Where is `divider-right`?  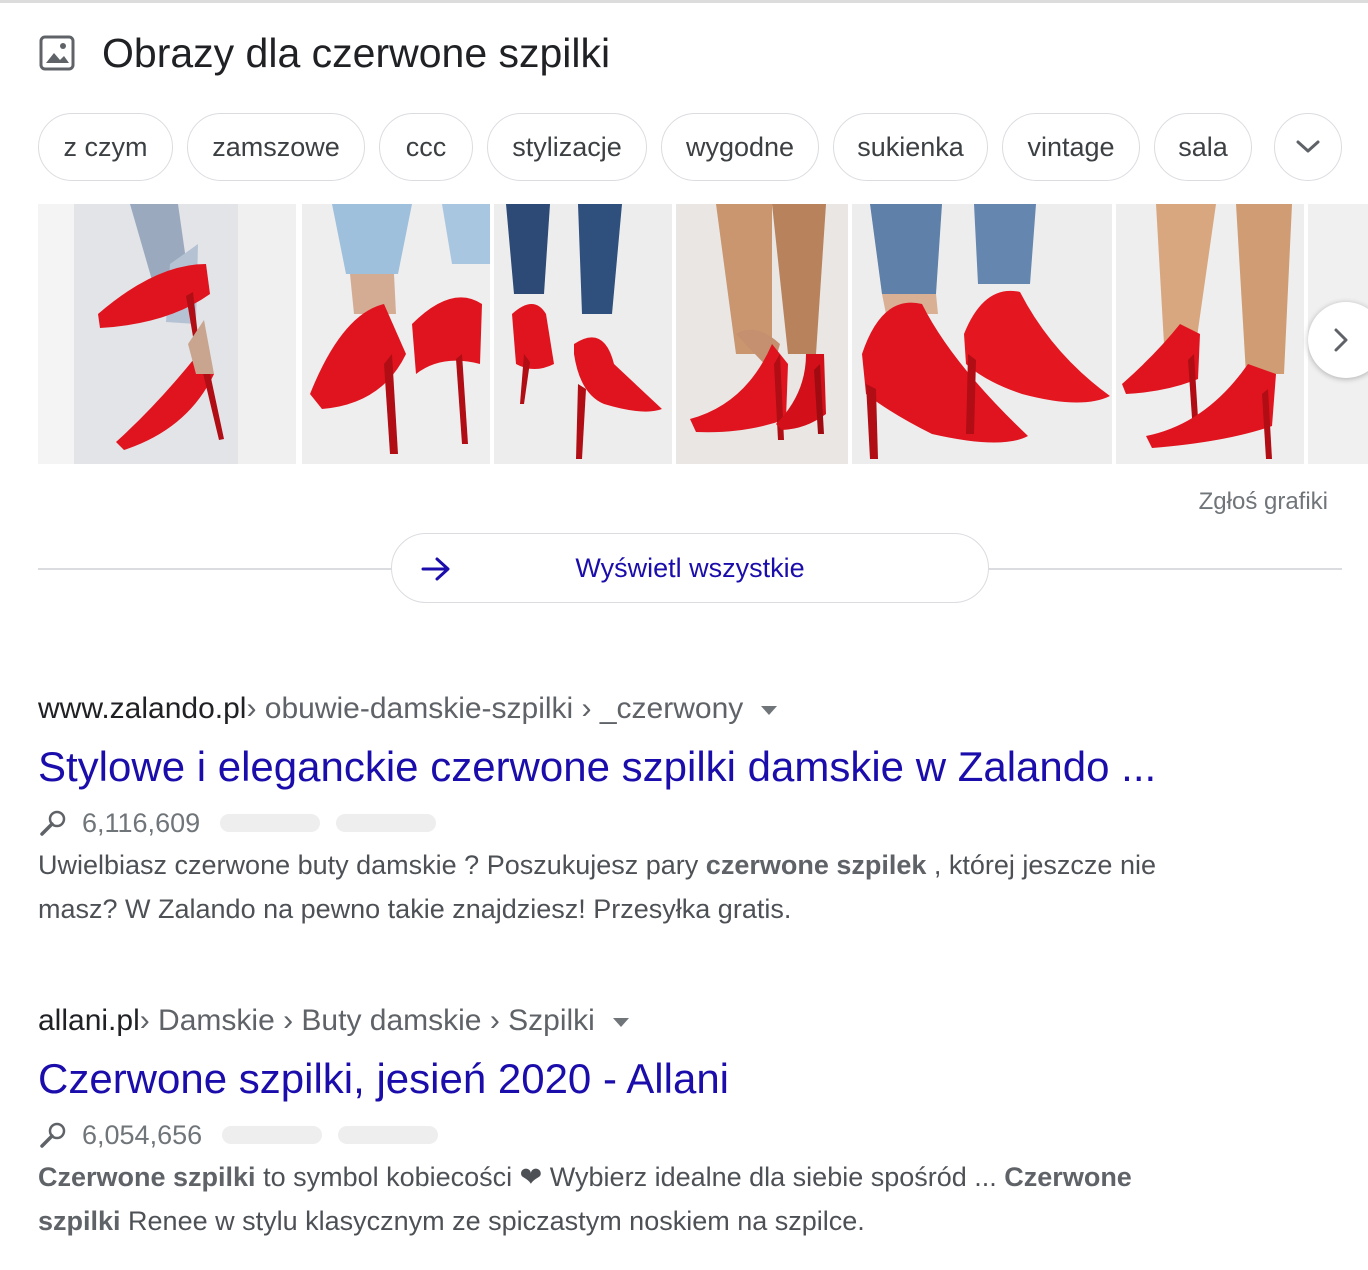 divider-right is located at coordinates (1165, 569).